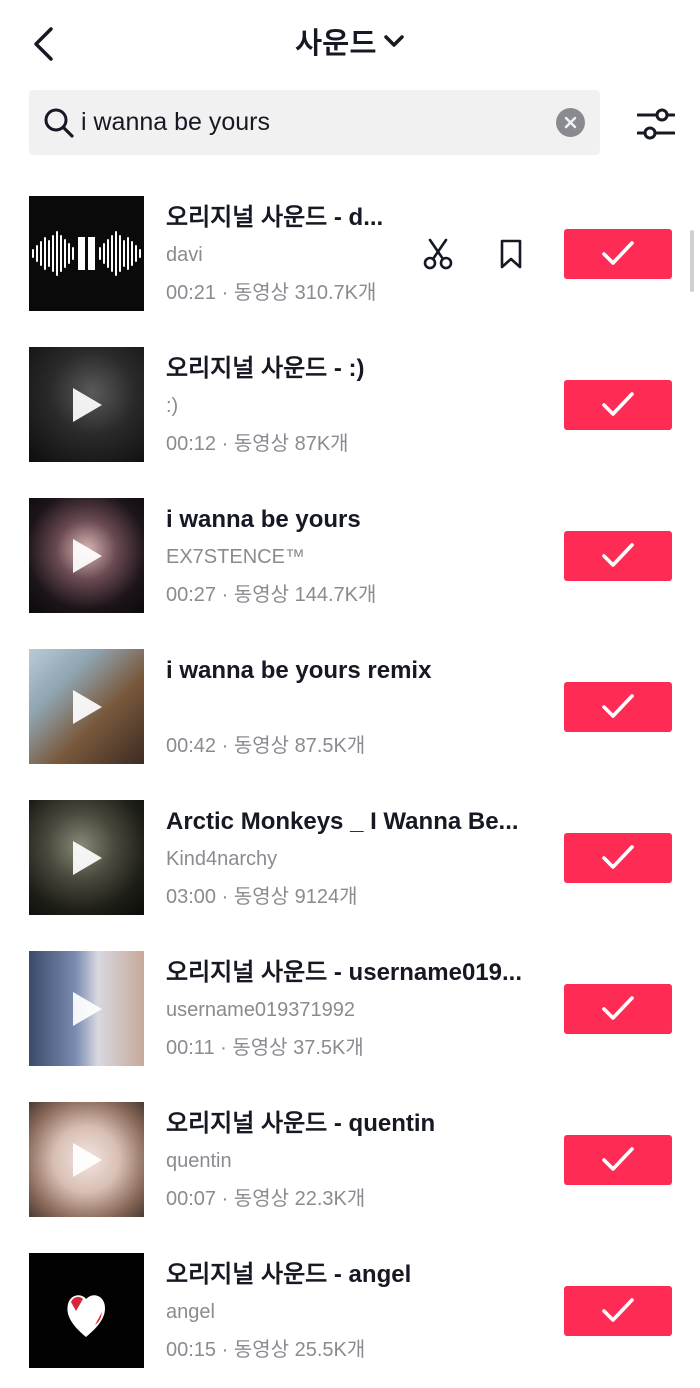 The width and height of the screenshot is (700, 1388). What do you see at coordinates (86, 1316) in the screenshot?
I see `heart-icon` at bounding box center [86, 1316].